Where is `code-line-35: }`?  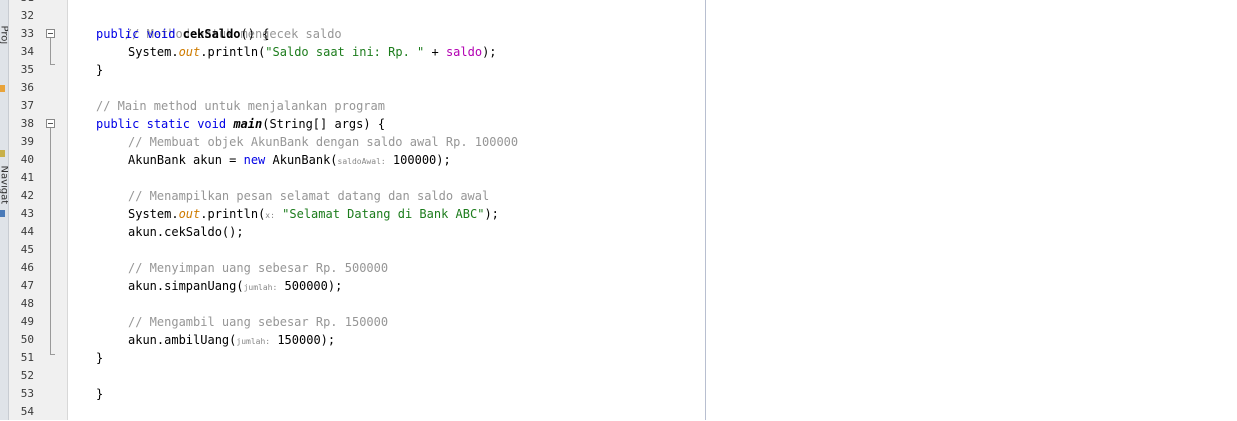
code-line-35: } is located at coordinates (99, 70).